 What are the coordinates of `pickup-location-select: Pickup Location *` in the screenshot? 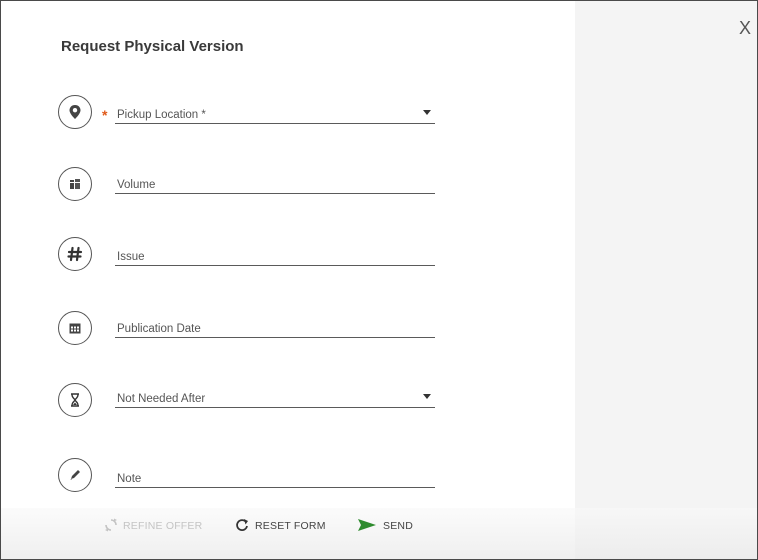 It's located at (275, 111).